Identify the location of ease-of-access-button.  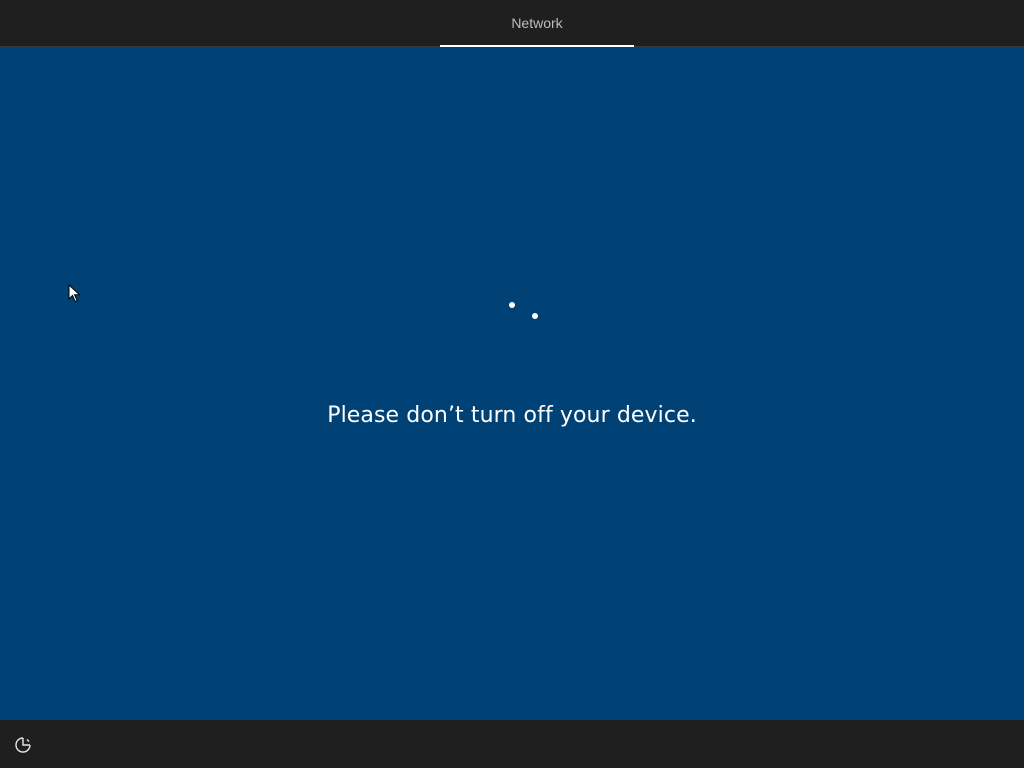
(23, 745).